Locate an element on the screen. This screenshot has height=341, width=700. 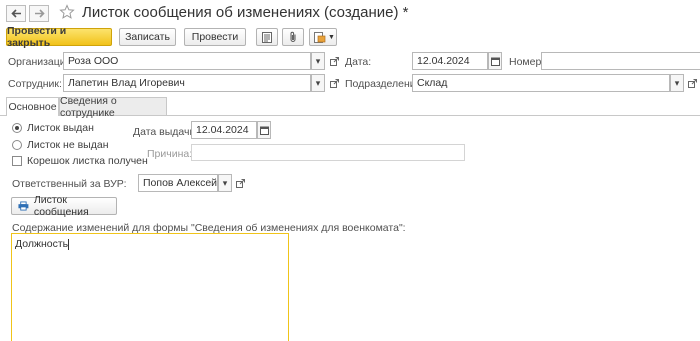
employee-field: Лапетин Влад Игоревич is located at coordinates (187, 83).